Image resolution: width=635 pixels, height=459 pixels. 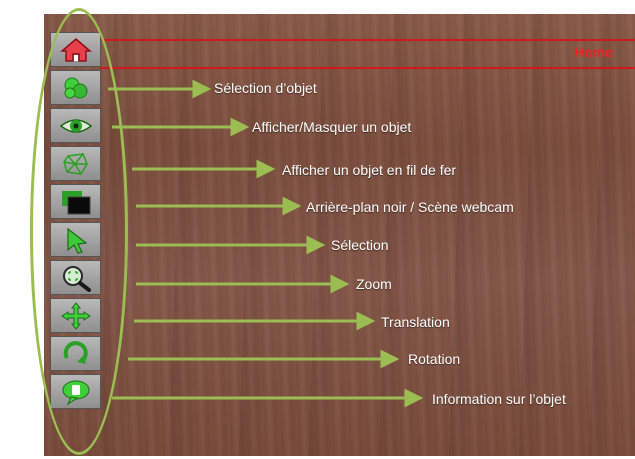 I want to click on info-bubble-icon, so click(x=75, y=392).